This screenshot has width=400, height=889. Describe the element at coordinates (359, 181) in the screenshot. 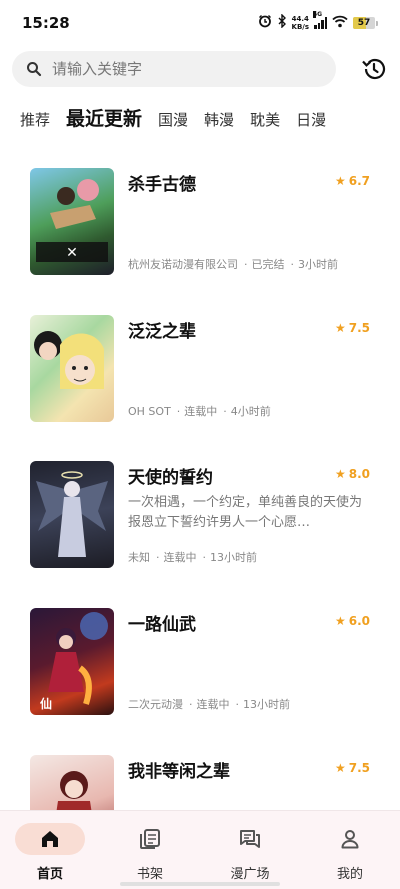

I see `rating-value: 6.7` at that location.